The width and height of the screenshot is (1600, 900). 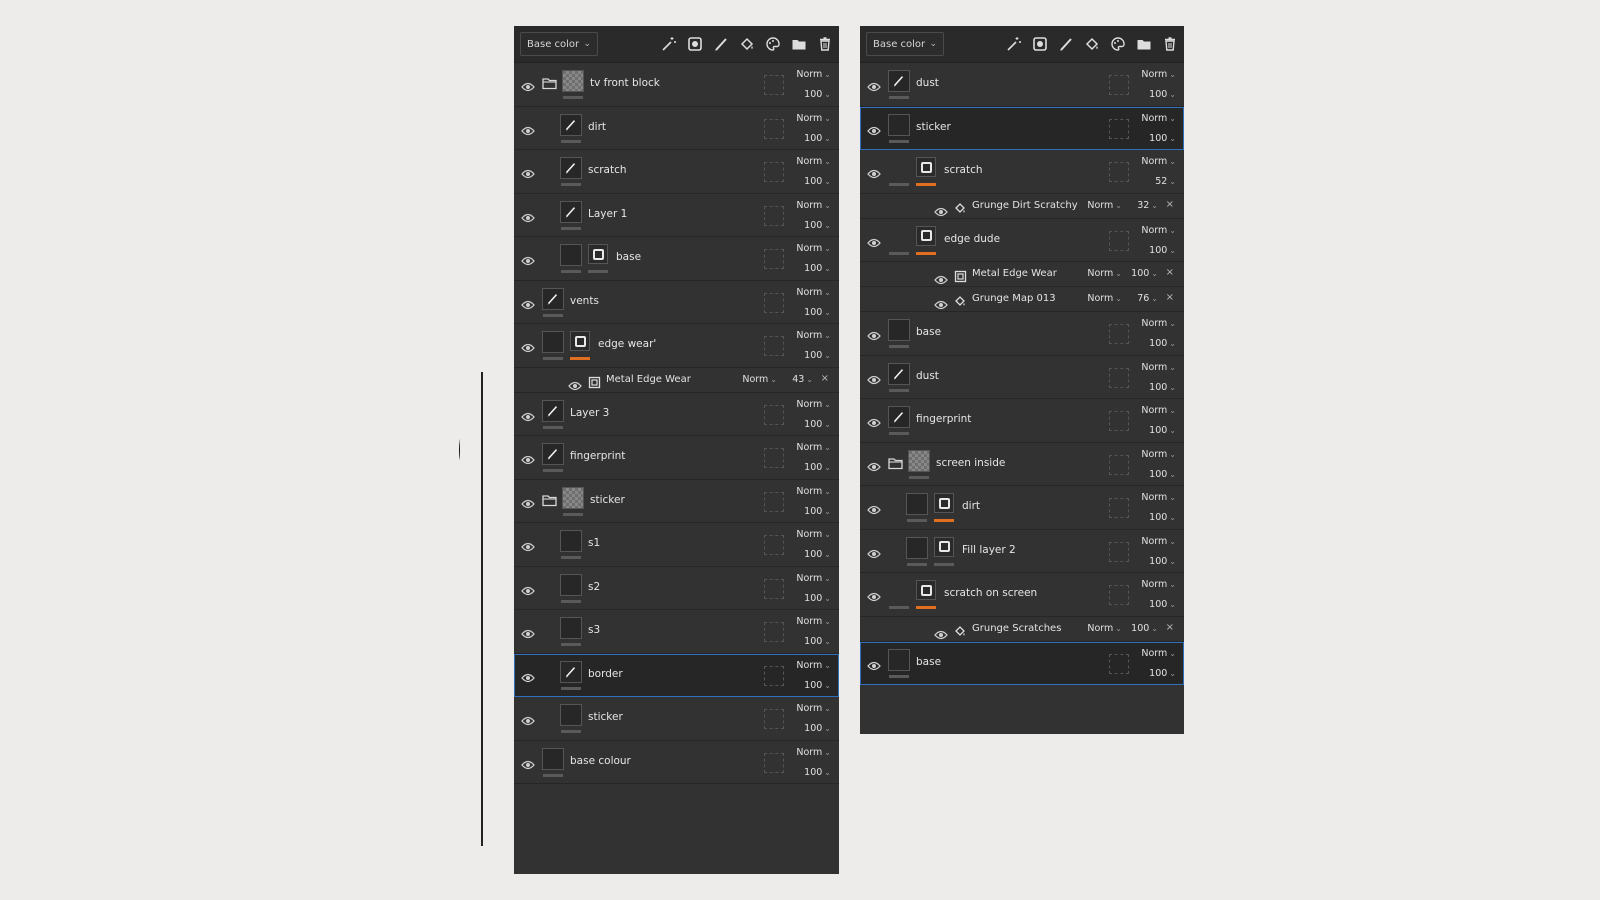 I want to click on layer-name: scratch, so click(x=607, y=170).